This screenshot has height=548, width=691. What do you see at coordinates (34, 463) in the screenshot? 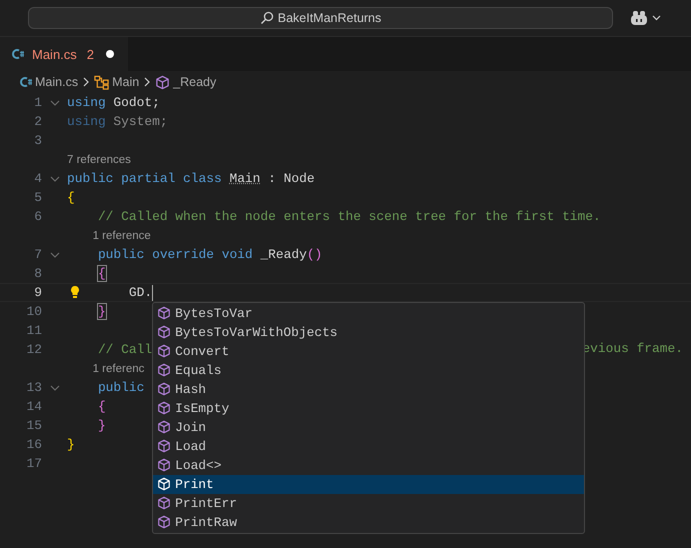
I see `line-number: 17` at bounding box center [34, 463].